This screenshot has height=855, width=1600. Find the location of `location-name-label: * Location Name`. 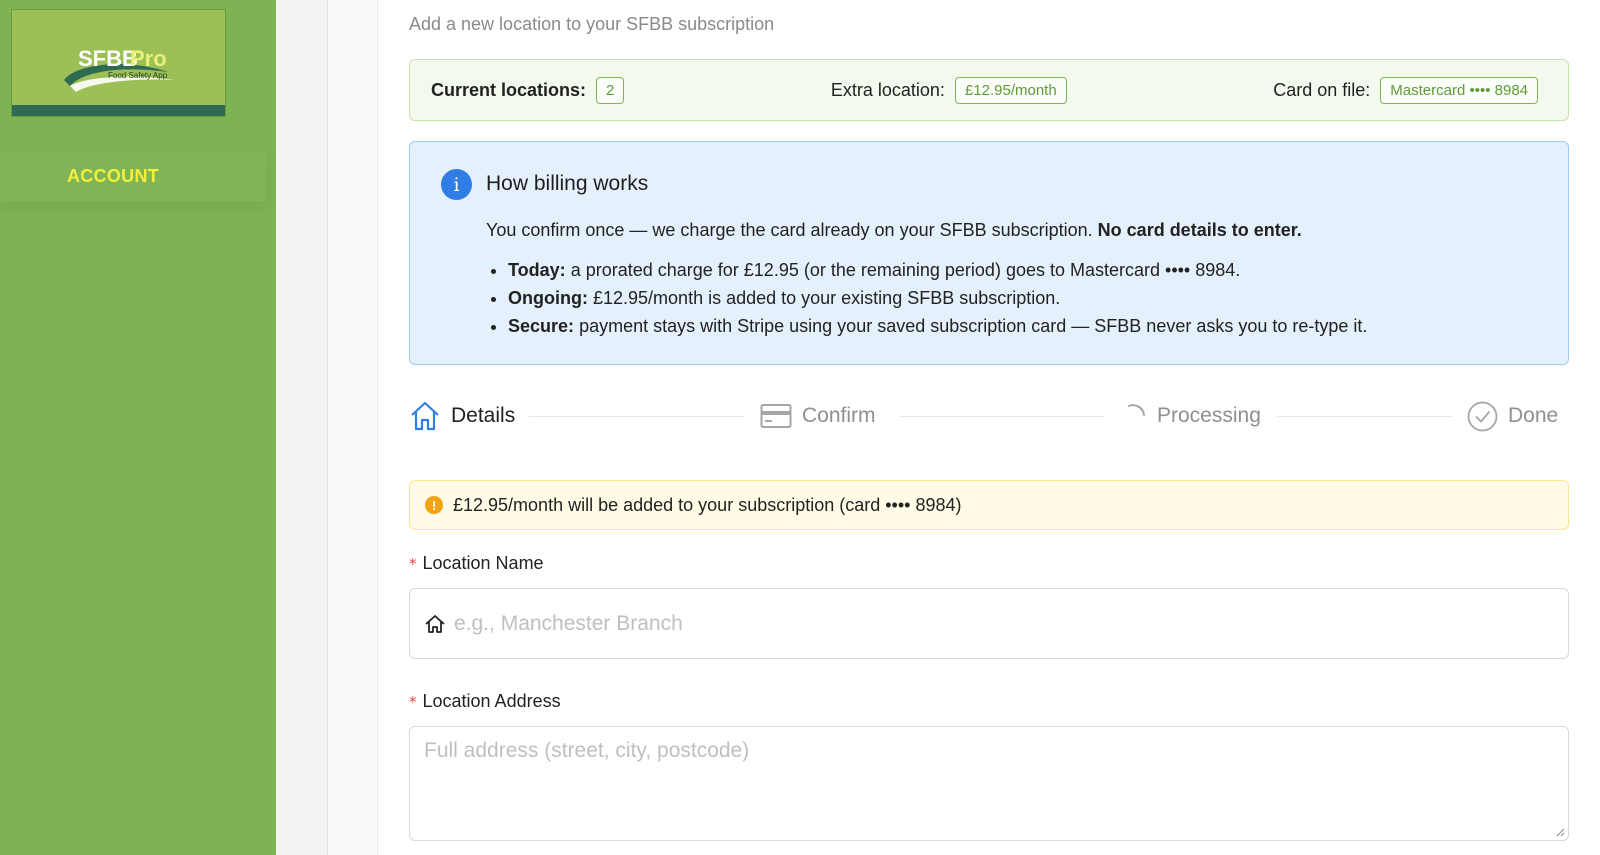

location-name-label: * Location Name is located at coordinates (476, 563).